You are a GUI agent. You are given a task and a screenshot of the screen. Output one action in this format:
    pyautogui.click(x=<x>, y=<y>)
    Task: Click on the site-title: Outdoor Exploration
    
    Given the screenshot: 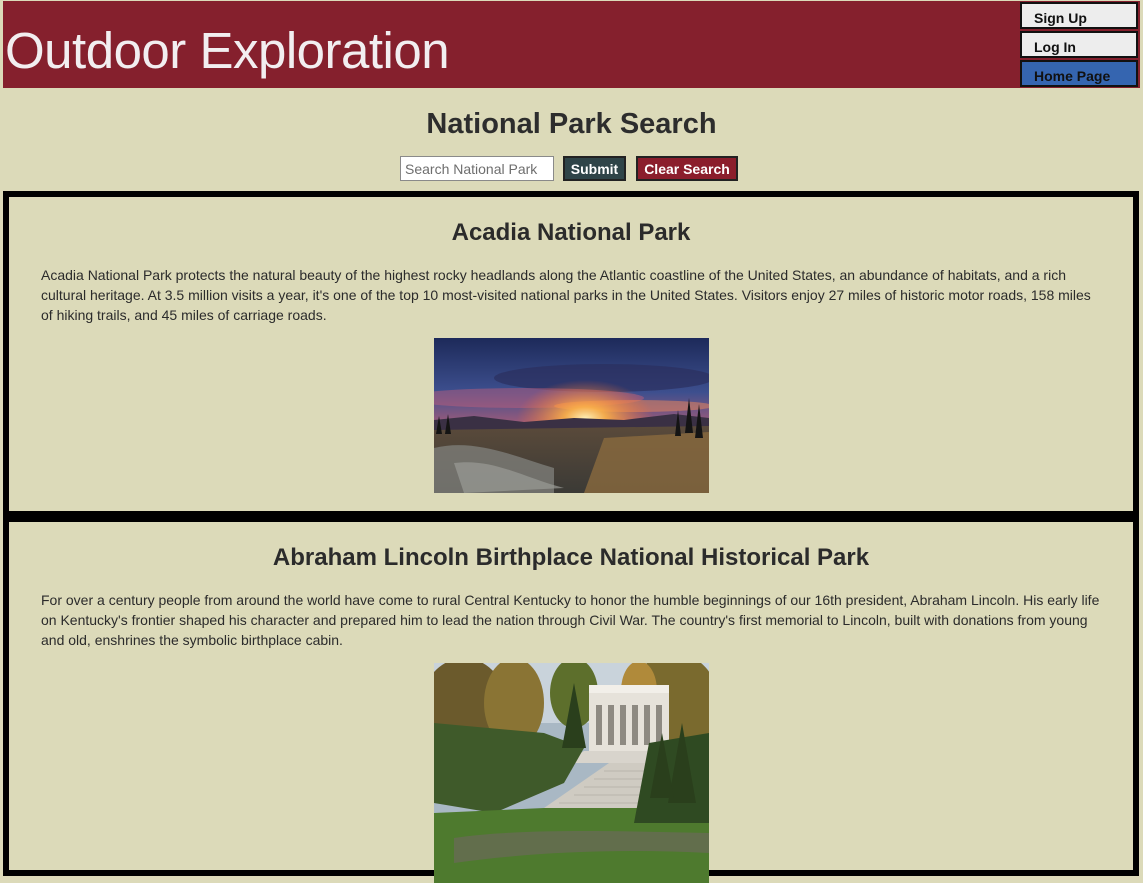 What is the action you would take?
    pyautogui.click(x=227, y=50)
    